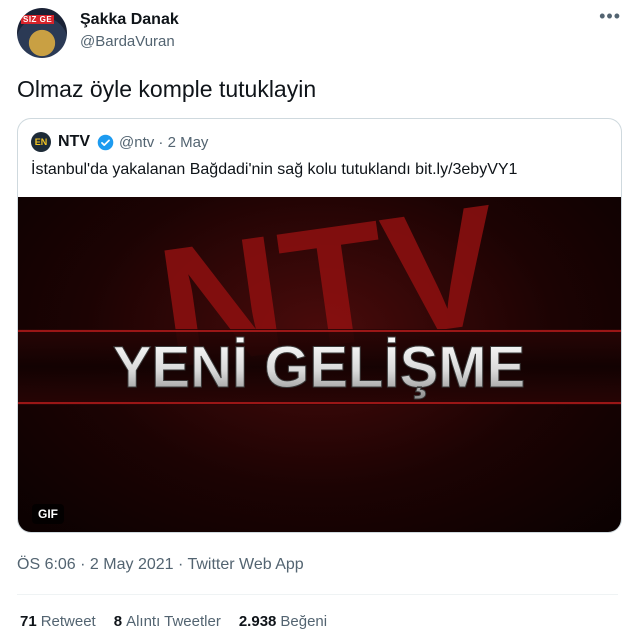  What do you see at coordinates (41, 142) in the screenshot?
I see `quoted-avatar: EN` at bounding box center [41, 142].